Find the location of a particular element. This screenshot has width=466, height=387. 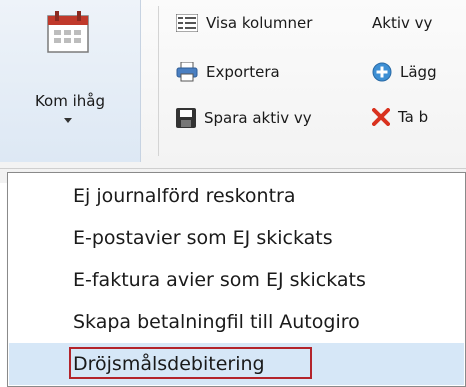

menu-item-label: E-faktura avier som EJ skickats is located at coordinates (219, 280).